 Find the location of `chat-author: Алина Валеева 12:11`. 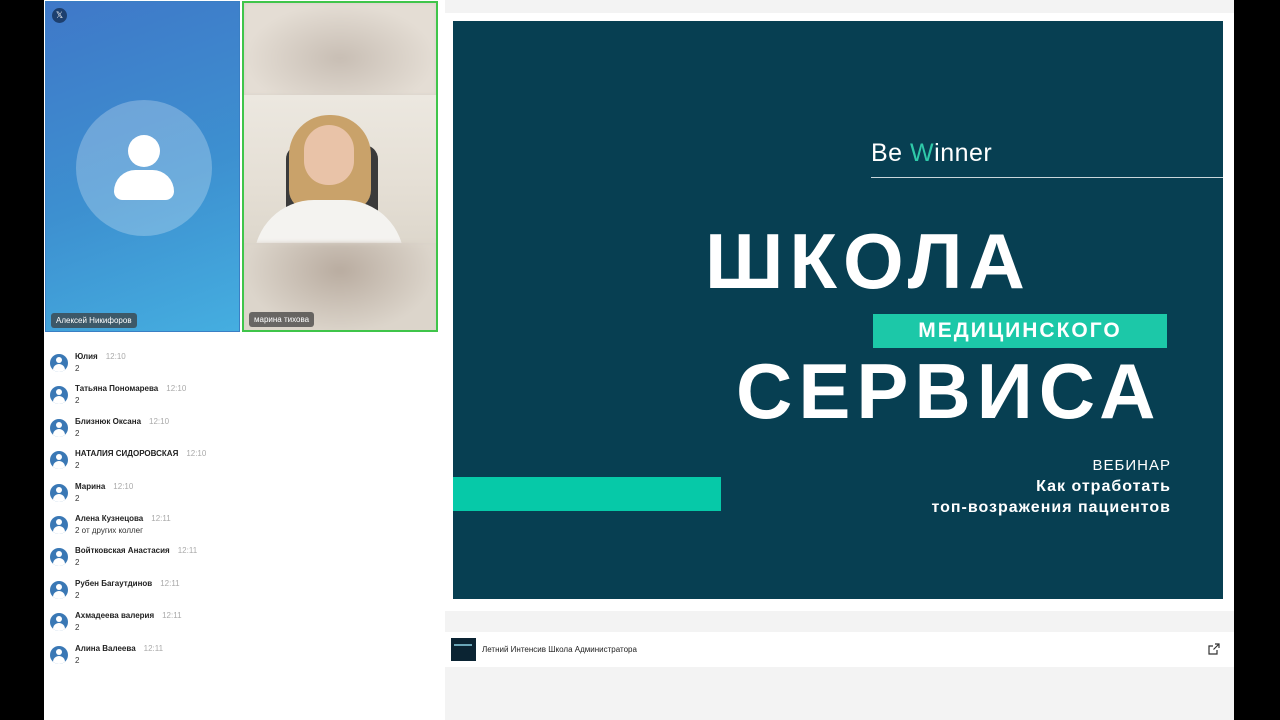

chat-author: Алина Валеева 12:11 is located at coordinates (119, 648).